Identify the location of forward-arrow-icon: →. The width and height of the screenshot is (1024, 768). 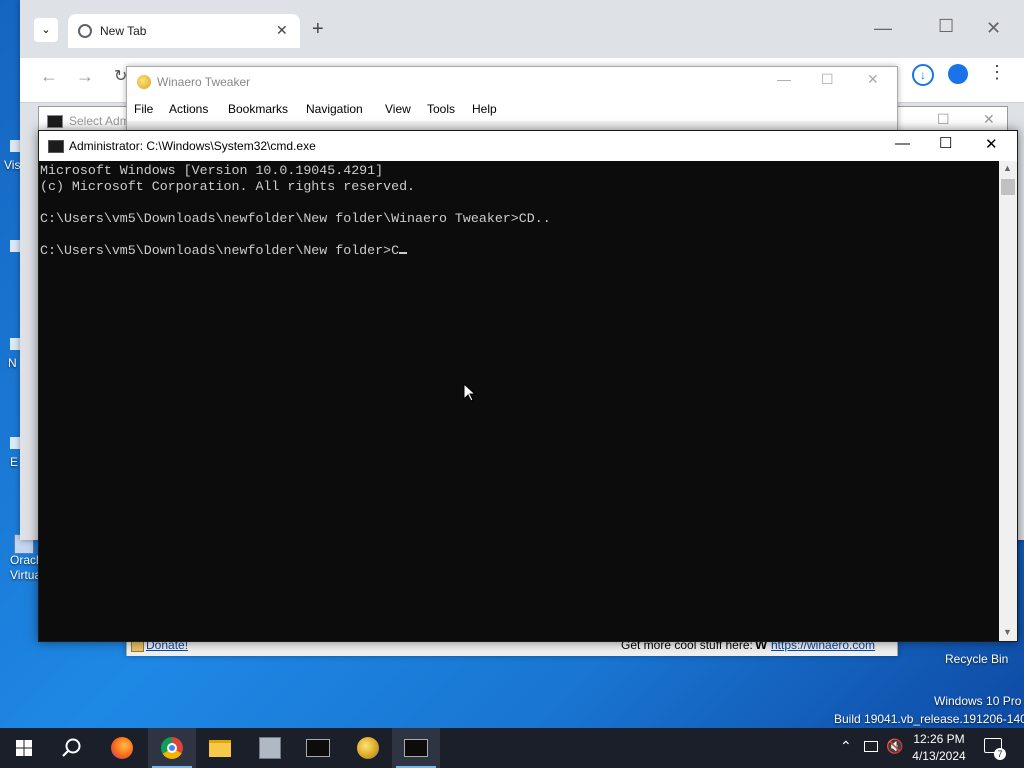
(85, 76).